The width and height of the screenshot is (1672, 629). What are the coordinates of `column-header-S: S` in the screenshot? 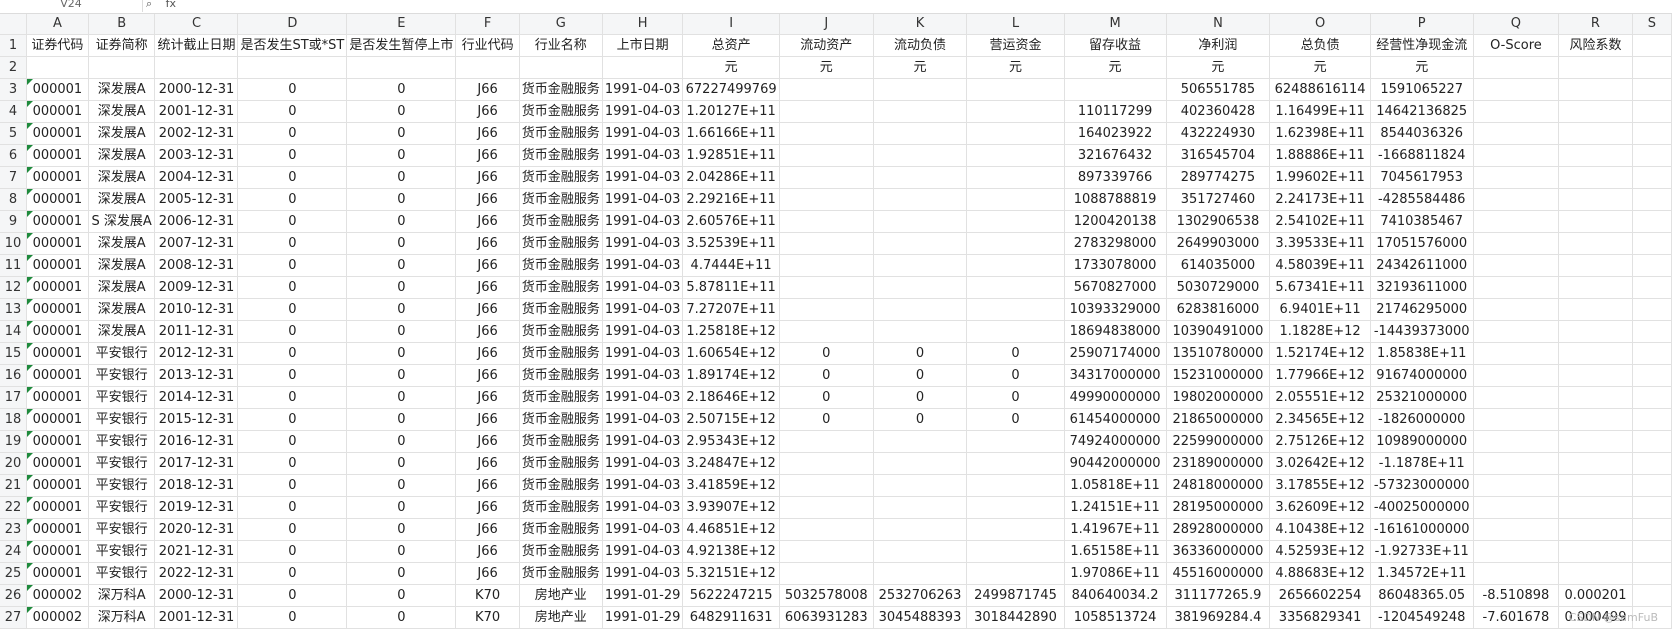 It's located at (1652, 24).